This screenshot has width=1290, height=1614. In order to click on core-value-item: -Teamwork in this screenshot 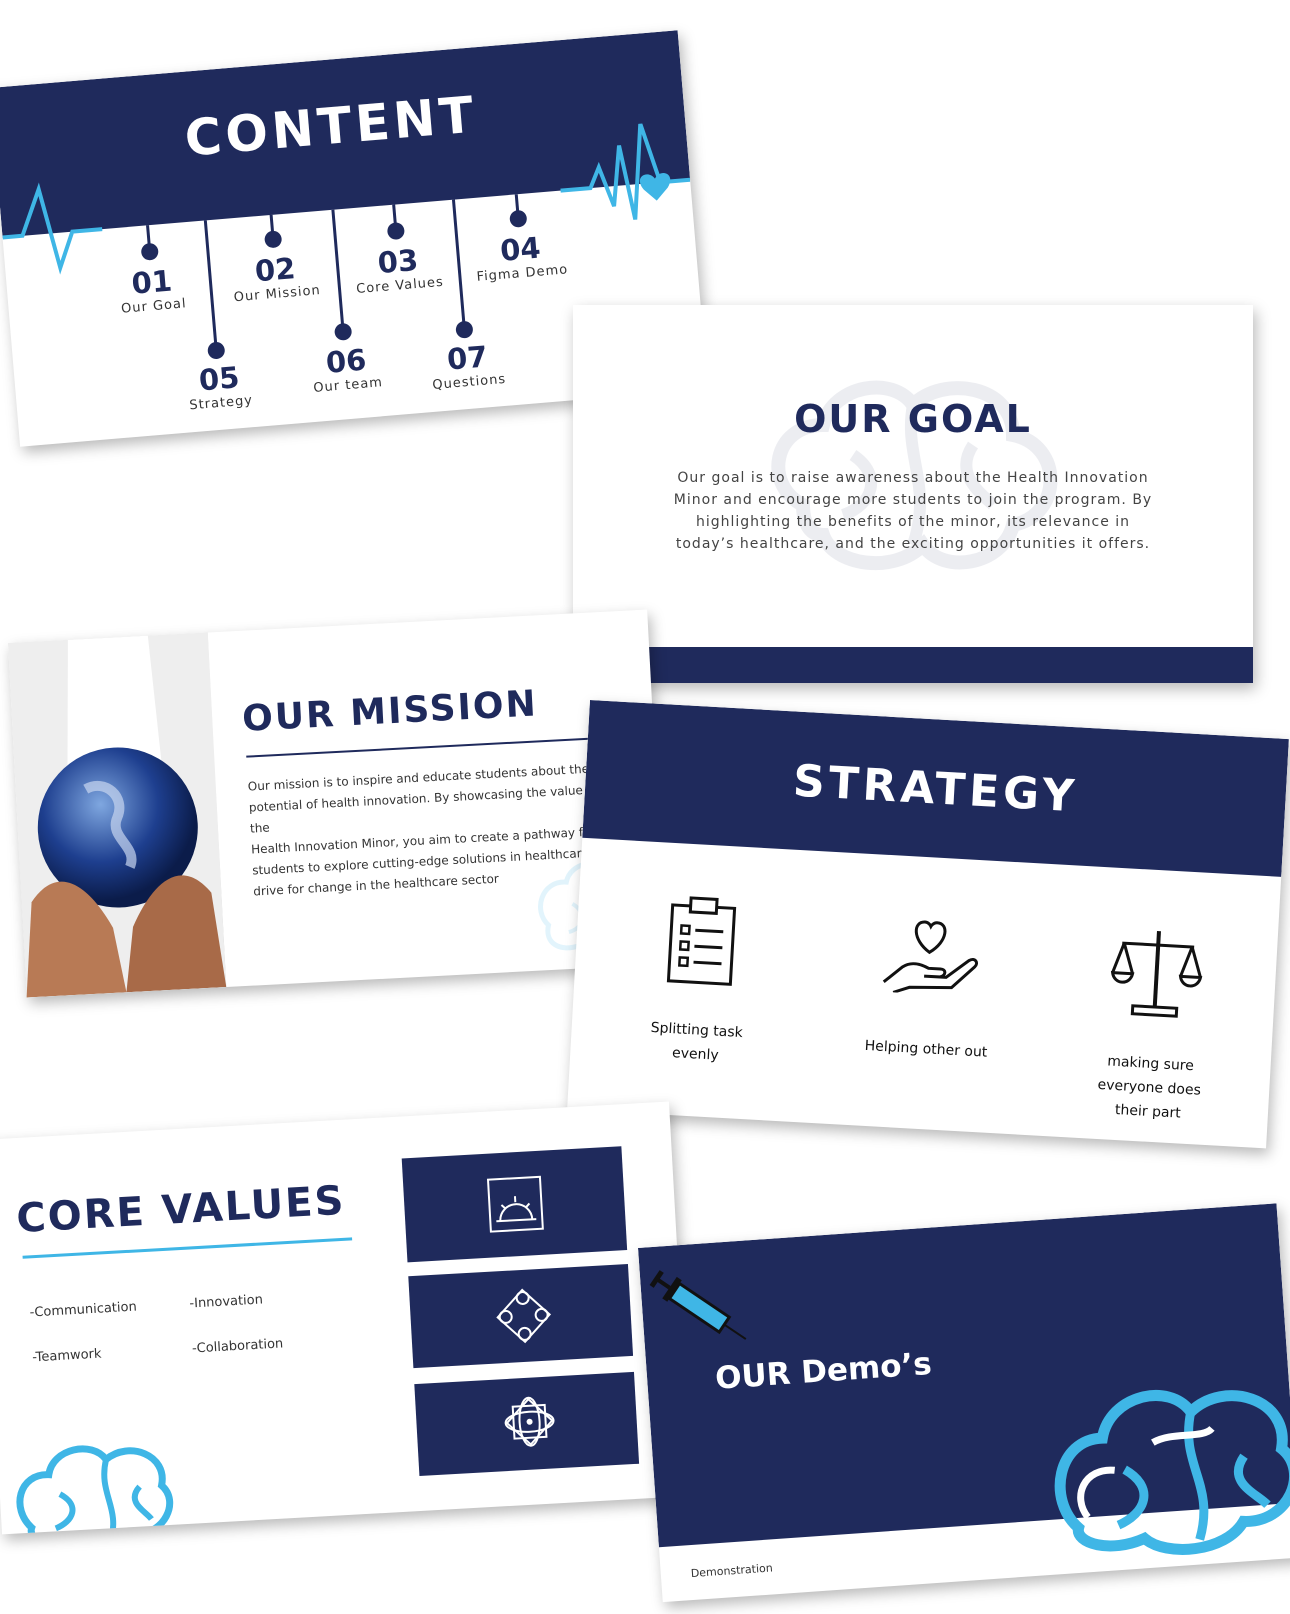, I will do `click(66, 1356)`.